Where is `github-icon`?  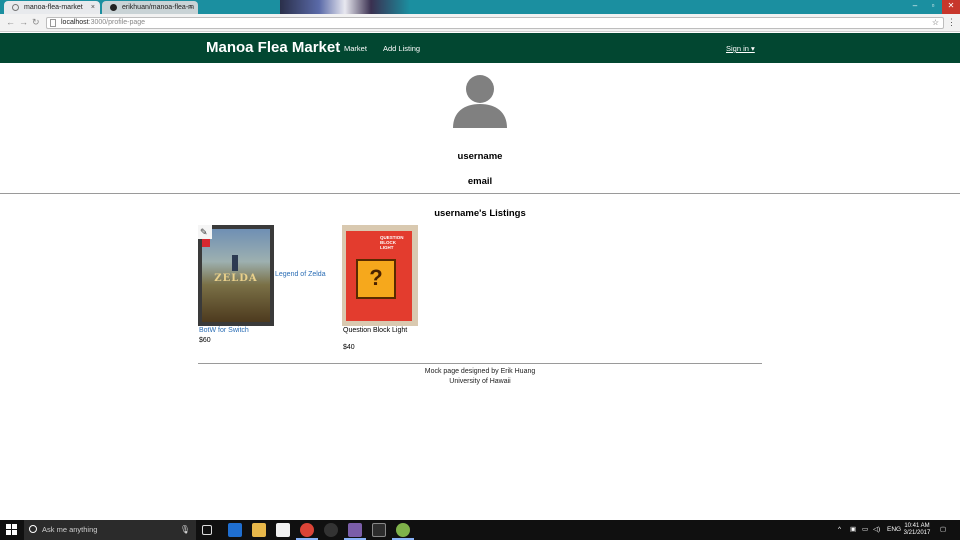
github-icon is located at coordinates (113, 7).